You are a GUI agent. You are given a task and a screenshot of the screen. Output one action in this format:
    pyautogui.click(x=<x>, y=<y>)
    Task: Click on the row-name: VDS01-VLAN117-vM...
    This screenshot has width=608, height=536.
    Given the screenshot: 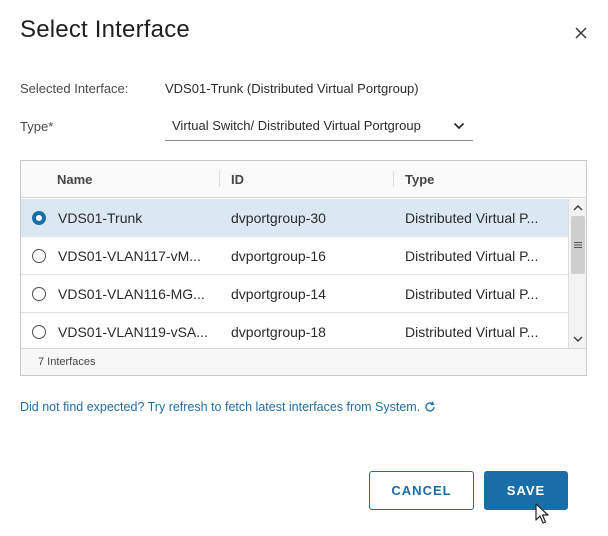 What is the action you would take?
    pyautogui.click(x=129, y=256)
    